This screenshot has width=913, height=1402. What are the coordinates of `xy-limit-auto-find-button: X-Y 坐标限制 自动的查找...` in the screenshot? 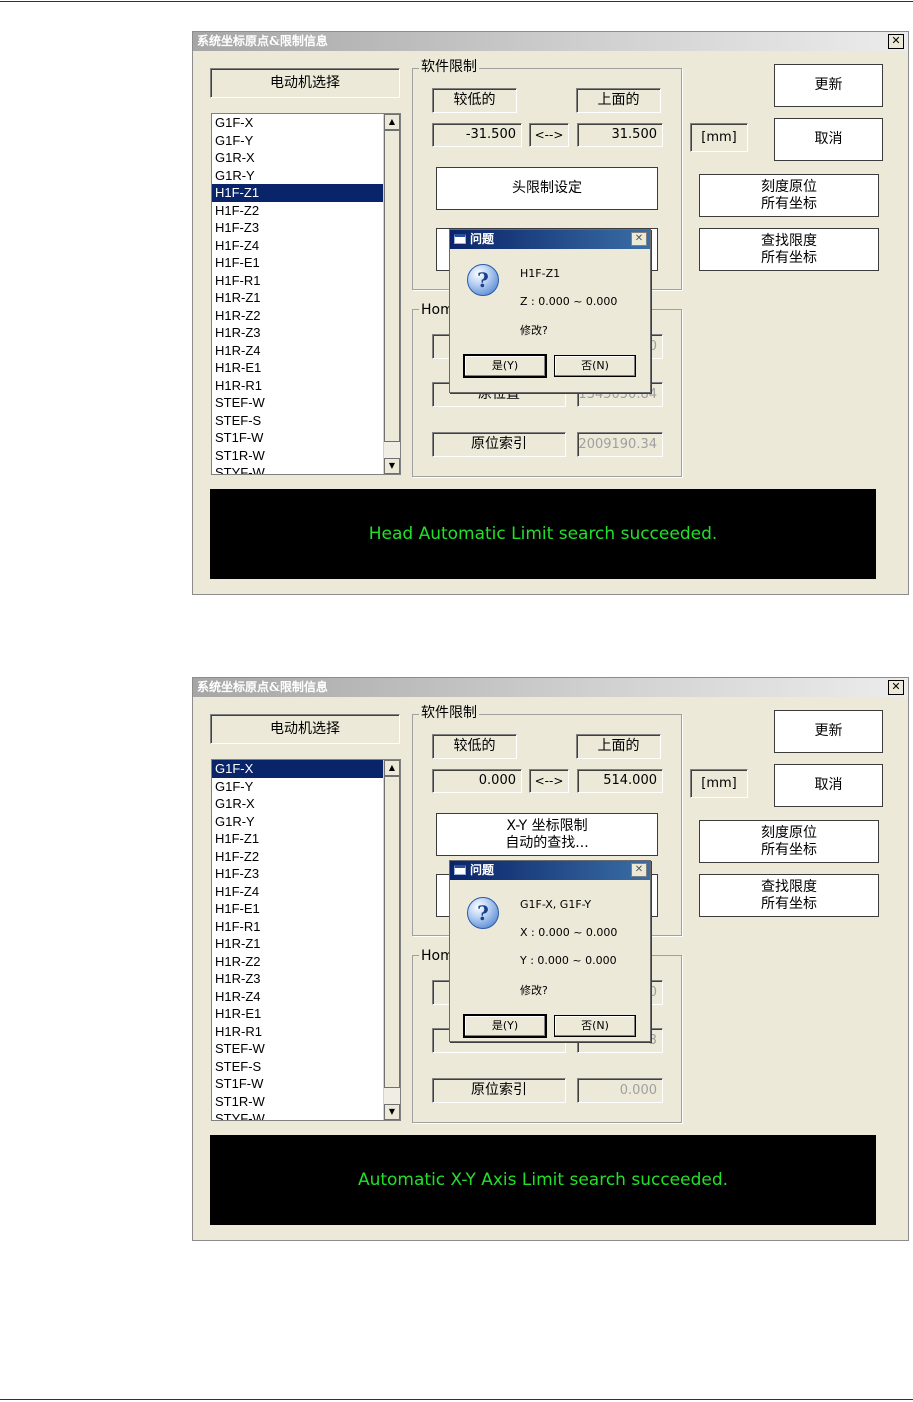 It's located at (547, 834).